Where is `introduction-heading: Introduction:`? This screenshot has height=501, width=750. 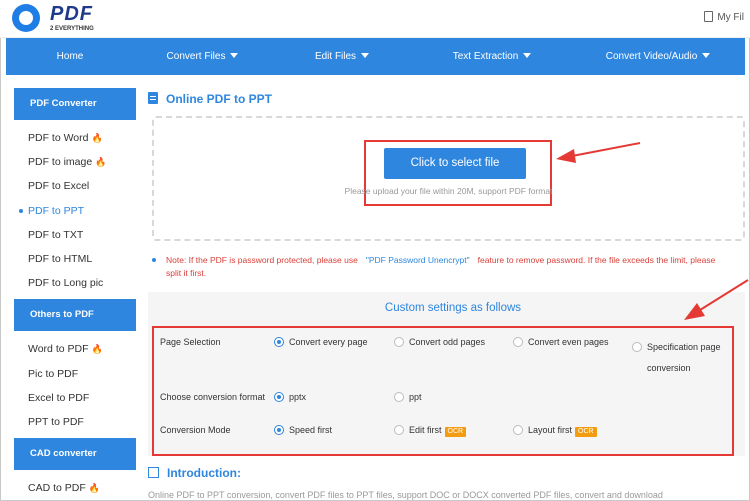 introduction-heading: Introduction: is located at coordinates (194, 473).